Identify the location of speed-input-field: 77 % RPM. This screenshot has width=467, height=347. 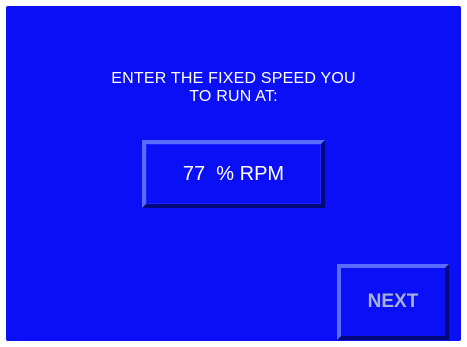
(233, 174).